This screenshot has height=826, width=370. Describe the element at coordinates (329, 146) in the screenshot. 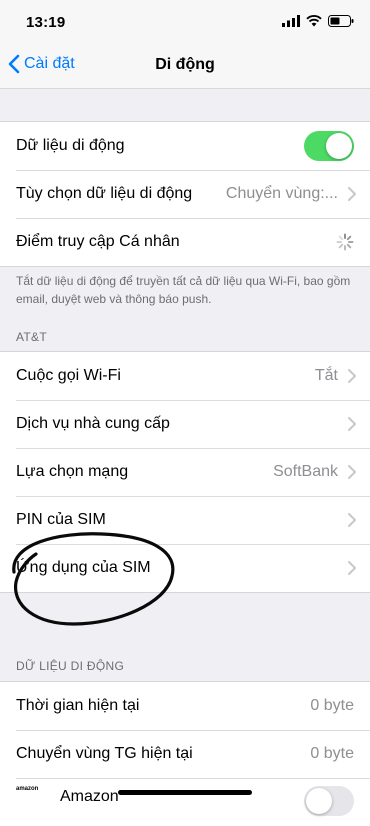

I see `cellular-data-toggle` at that location.